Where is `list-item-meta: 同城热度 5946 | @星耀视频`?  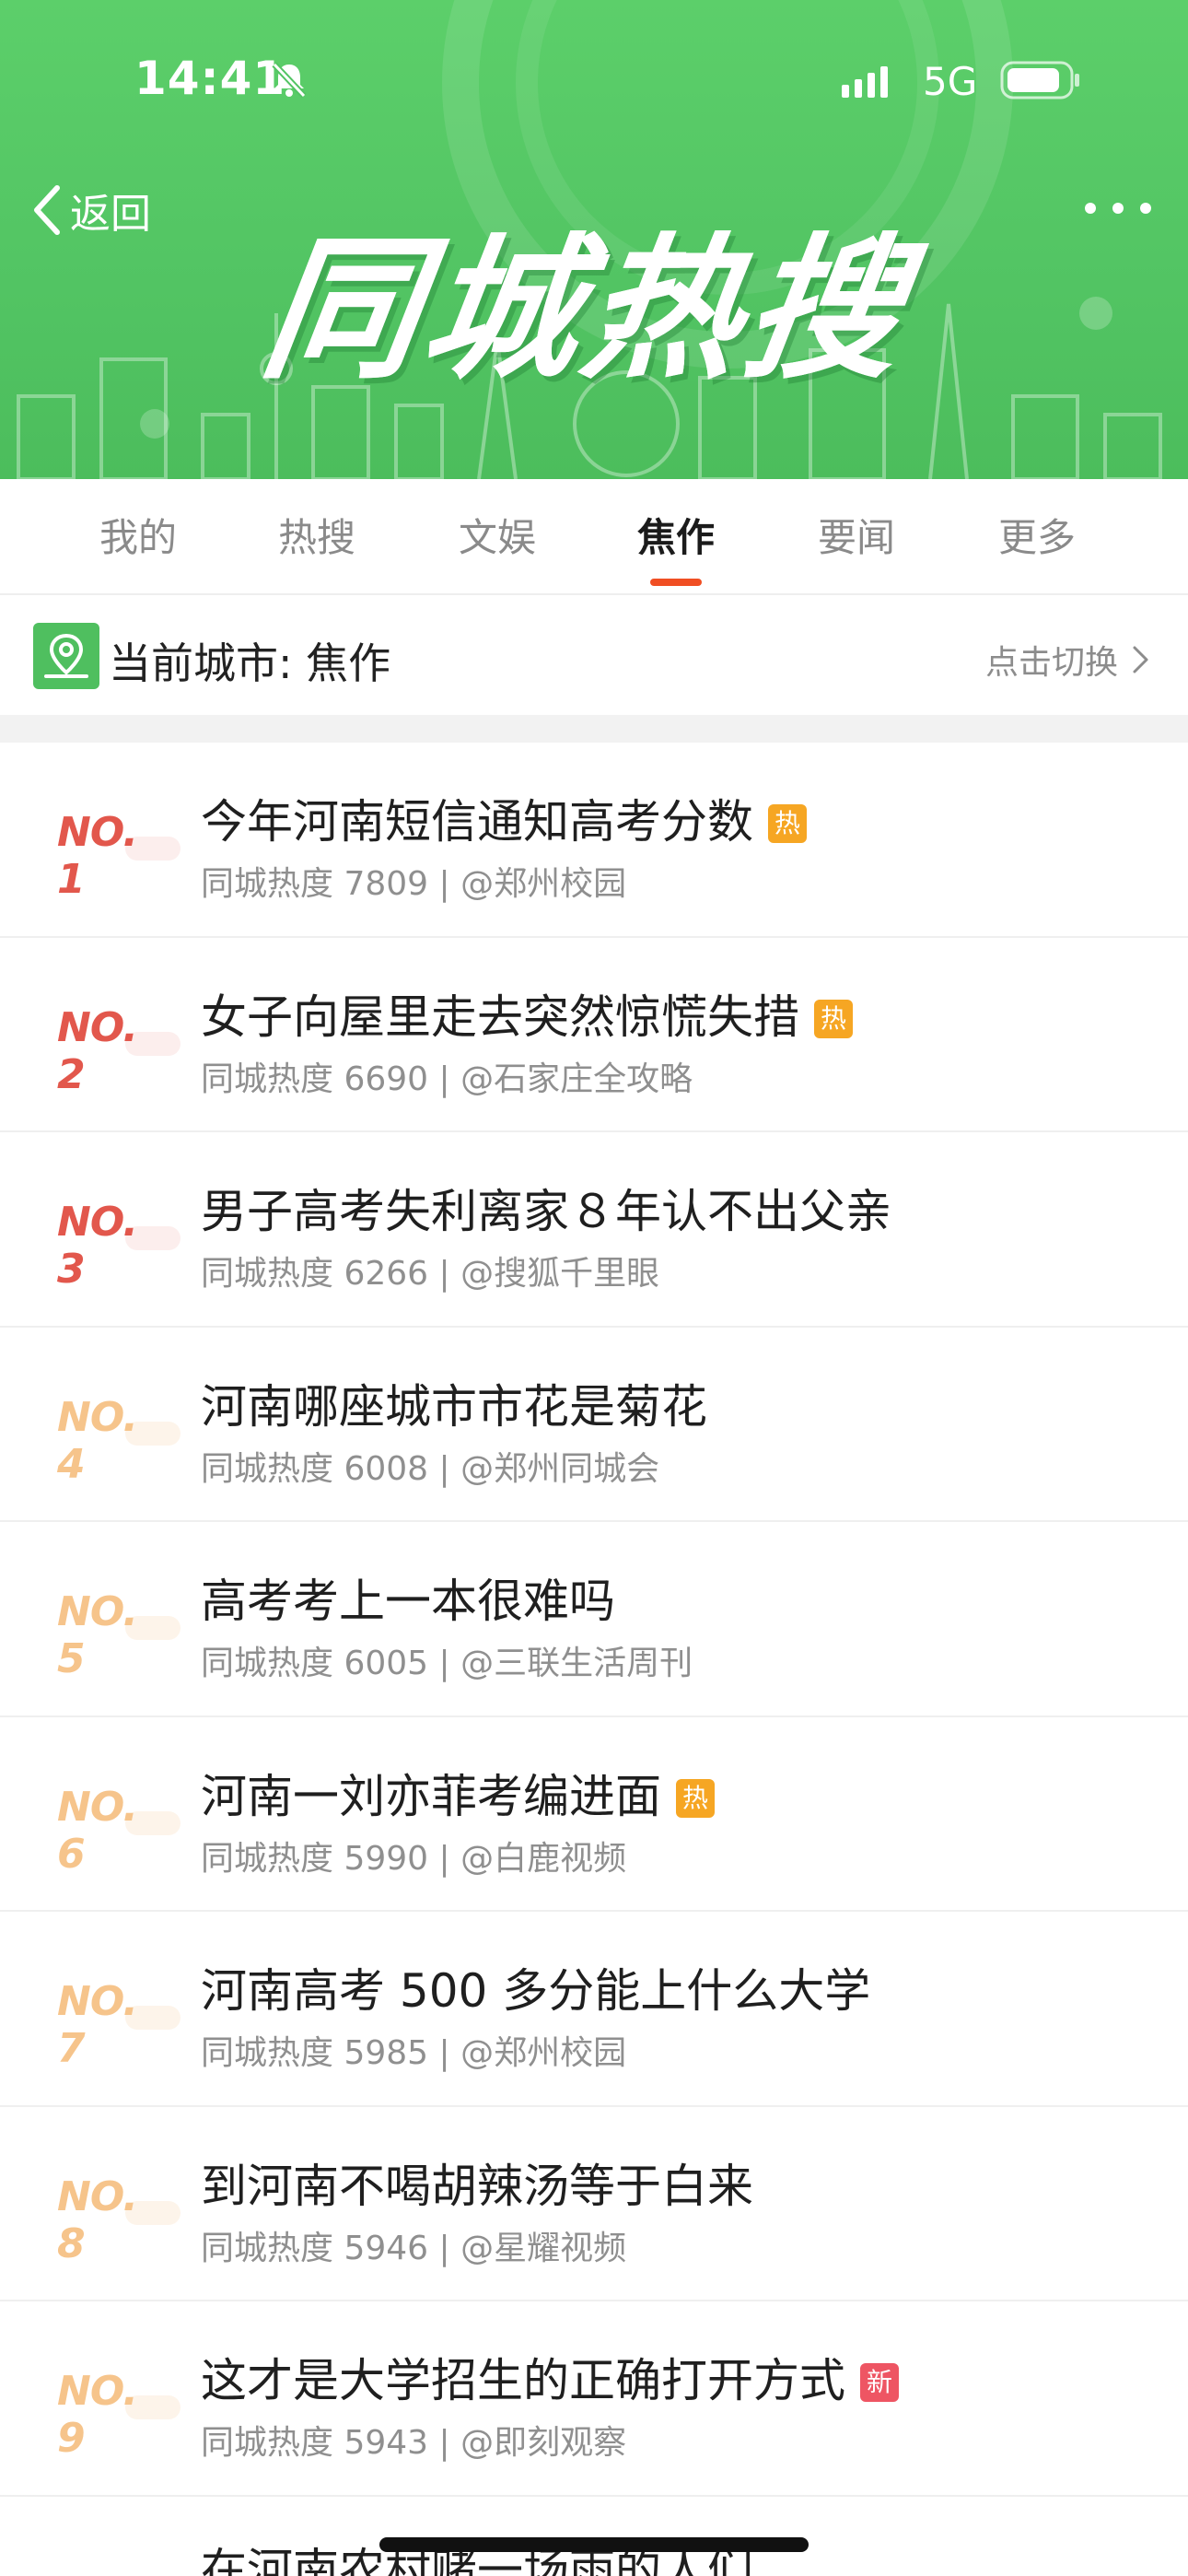
list-item-meta: 同城热度 5946 | @星耀视频 is located at coordinates (414, 2248).